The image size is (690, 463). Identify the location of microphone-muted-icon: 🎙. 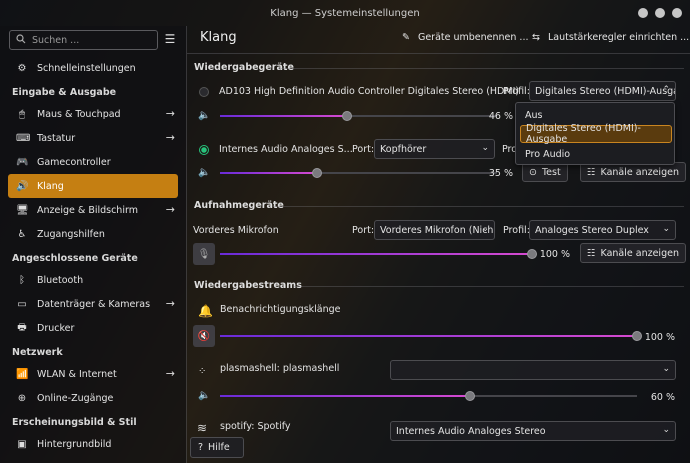
(204, 254).